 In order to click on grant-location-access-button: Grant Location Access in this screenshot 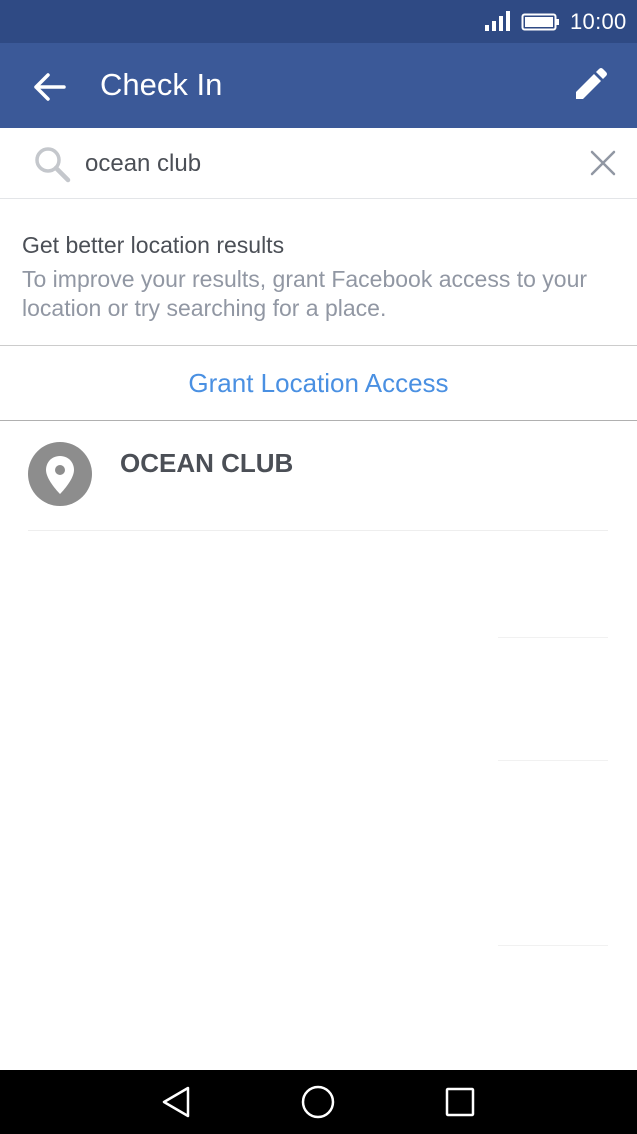, I will do `click(318, 383)`.